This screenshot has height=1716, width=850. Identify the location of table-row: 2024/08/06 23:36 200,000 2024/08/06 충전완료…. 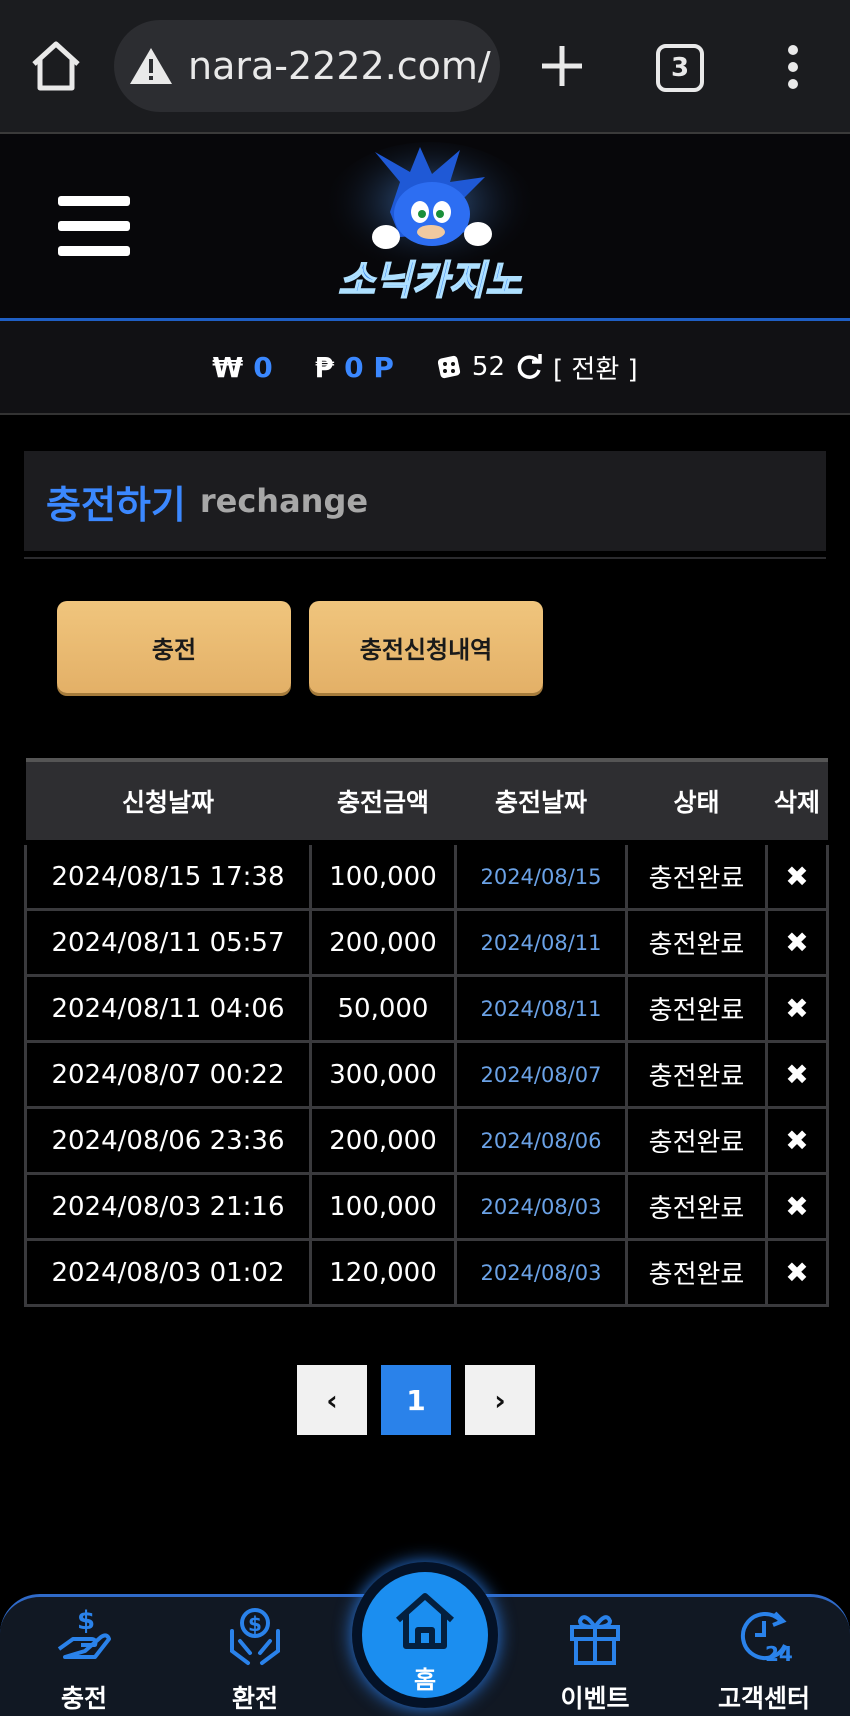
(426, 1140).